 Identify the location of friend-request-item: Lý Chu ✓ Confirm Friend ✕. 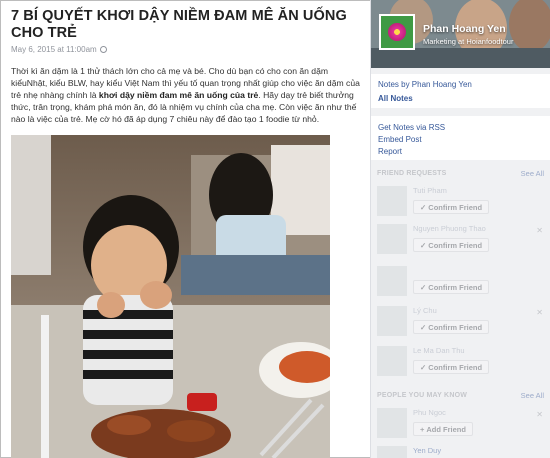
(461, 322).